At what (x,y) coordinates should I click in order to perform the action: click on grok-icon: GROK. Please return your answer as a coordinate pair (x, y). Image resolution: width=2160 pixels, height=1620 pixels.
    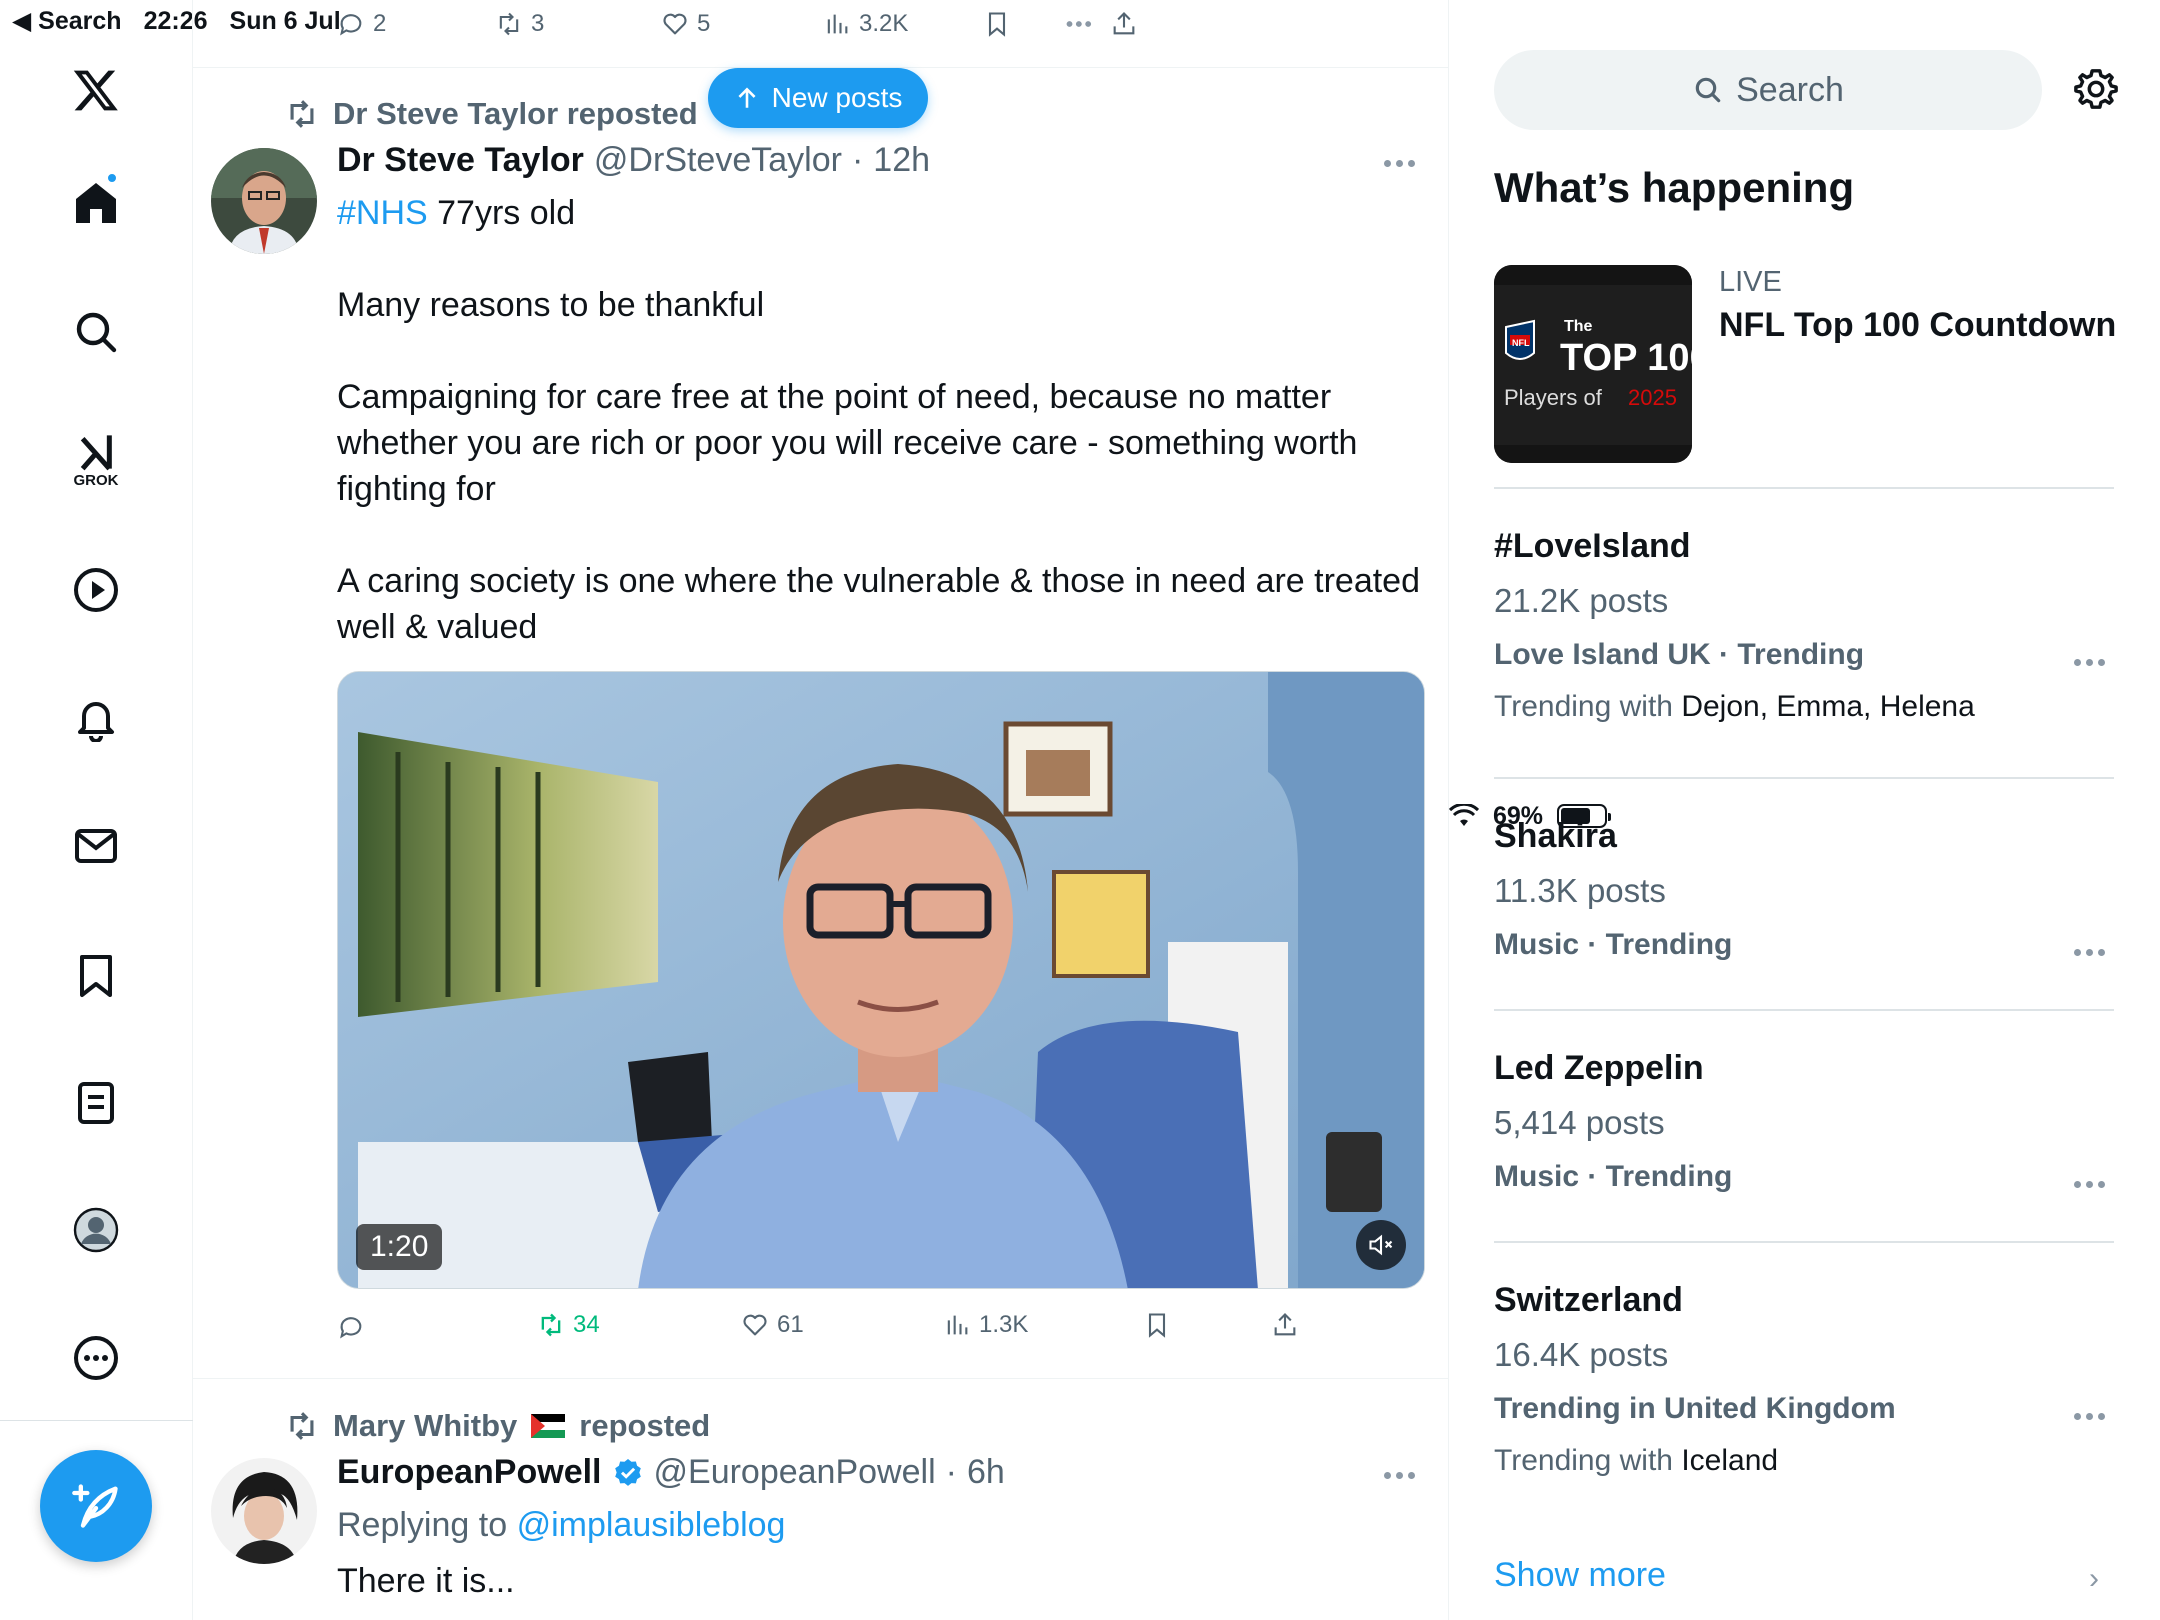
    Looking at the image, I should click on (96, 460).